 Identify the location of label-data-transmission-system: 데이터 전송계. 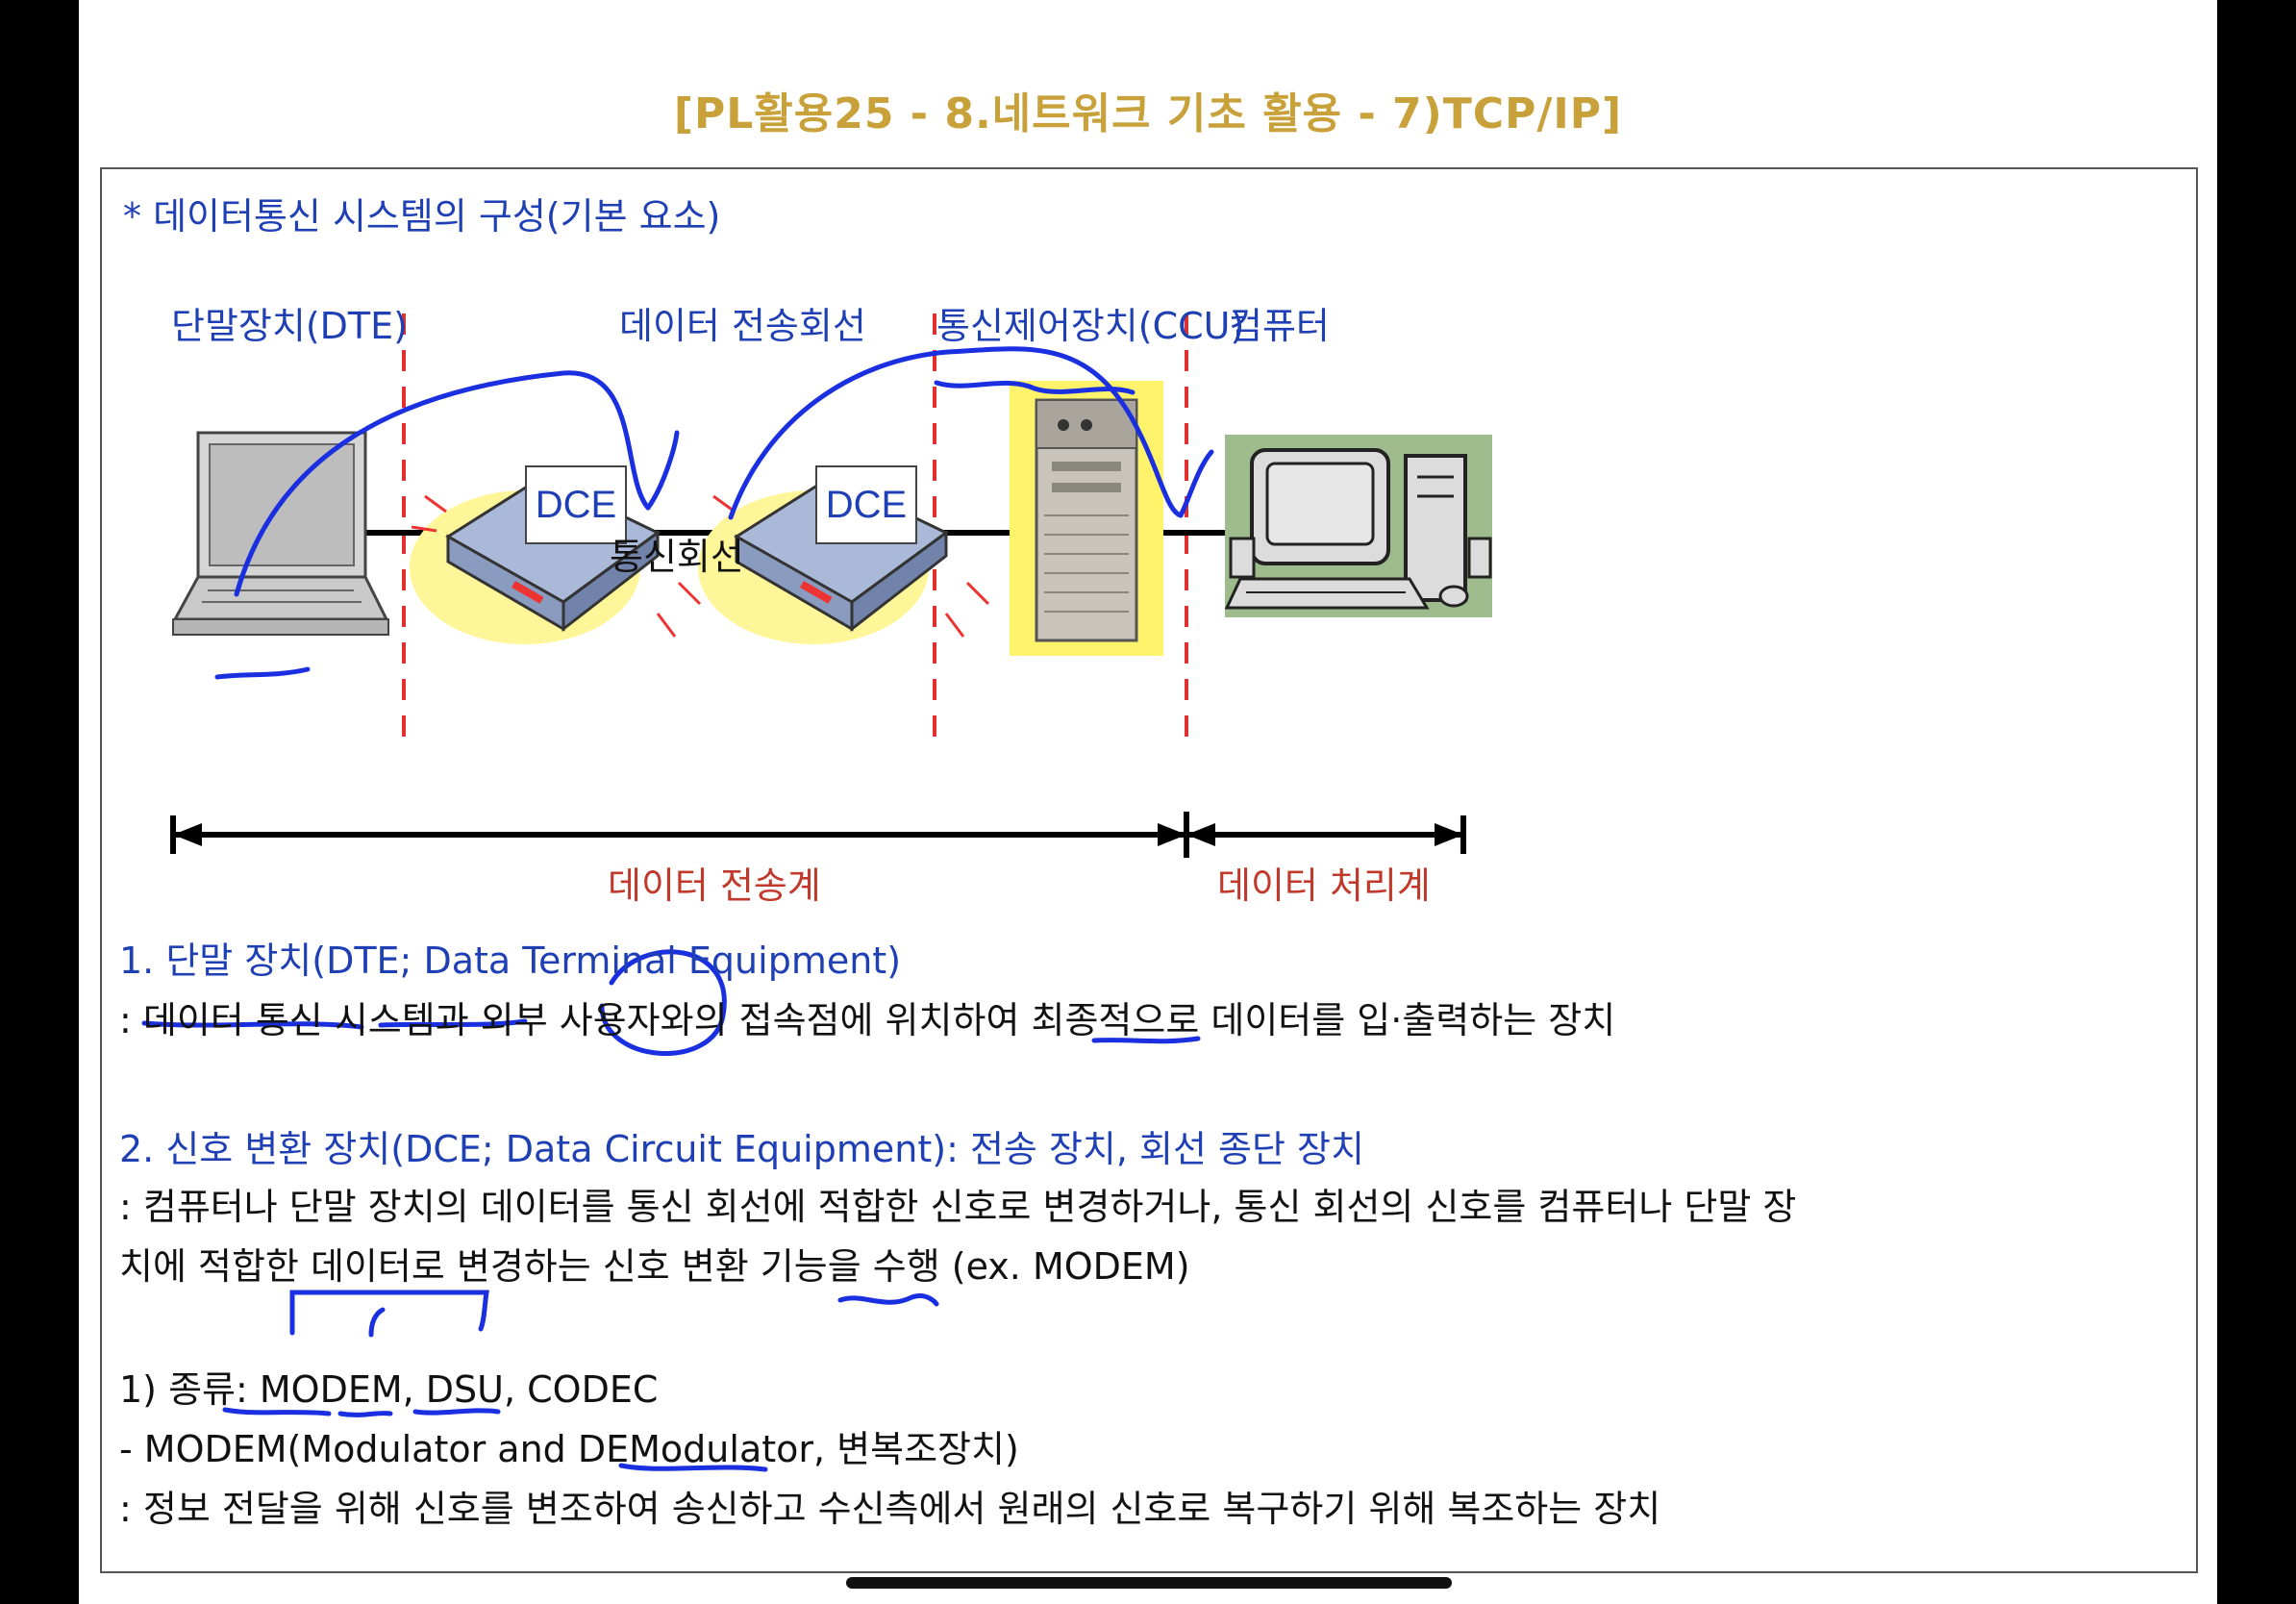
(714, 886).